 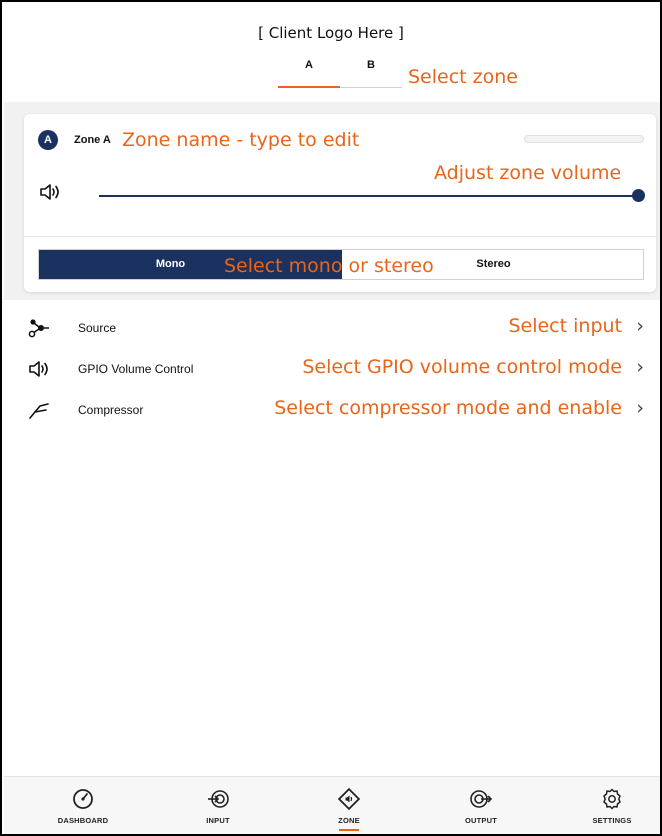 What do you see at coordinates (83, 820) in the screenshot?
I see `nav-dashboard-label: DASHBOARD` at bounding box center [83, 820].